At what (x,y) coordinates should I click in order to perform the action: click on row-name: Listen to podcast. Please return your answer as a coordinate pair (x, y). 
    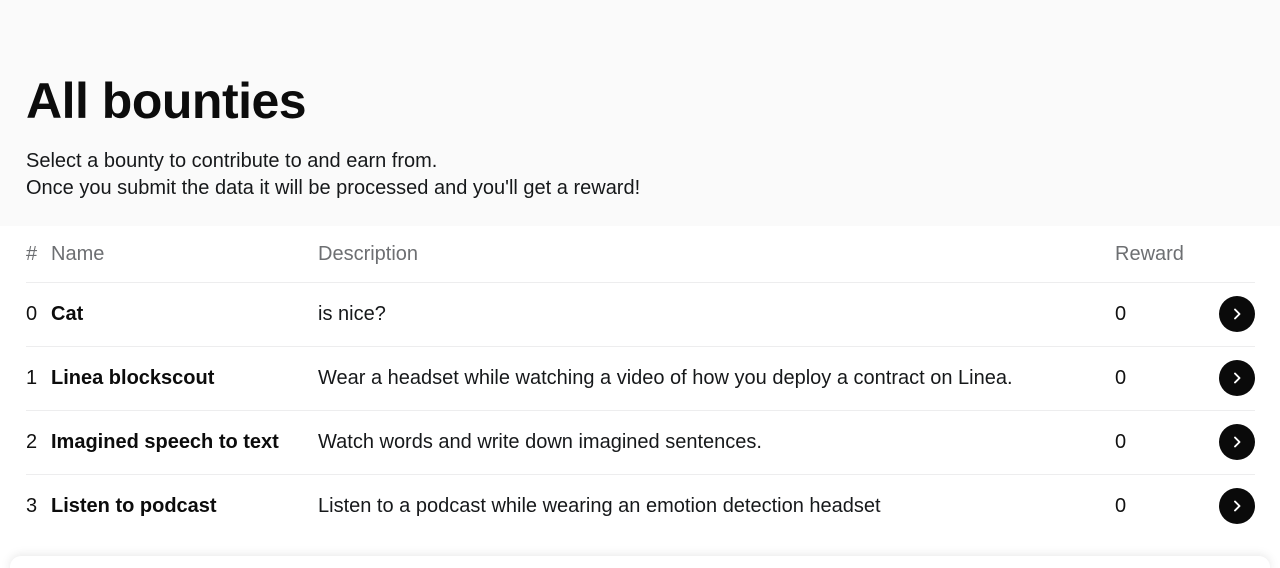
    Looking at the image, I should click on (134, 505).